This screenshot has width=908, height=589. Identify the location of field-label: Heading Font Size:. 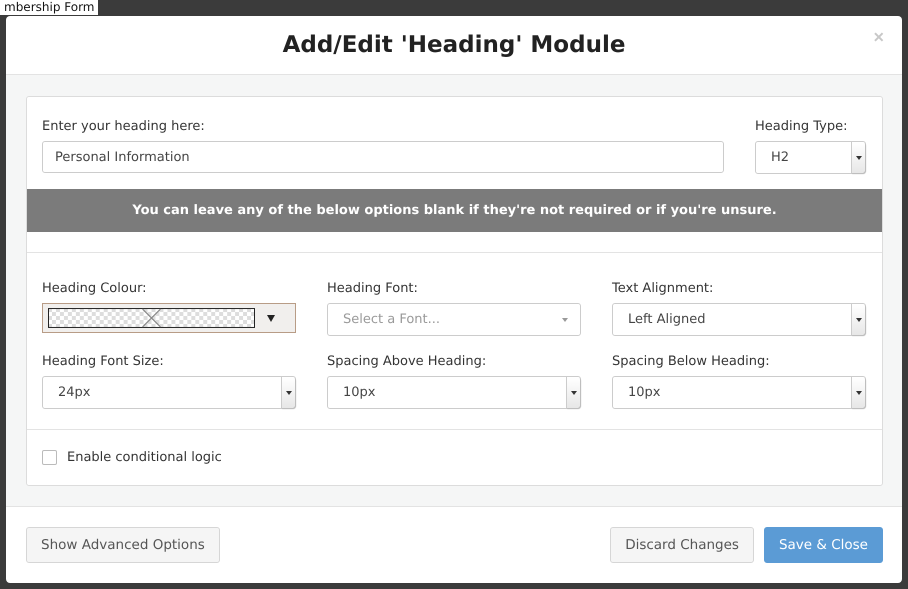
(103, 361).